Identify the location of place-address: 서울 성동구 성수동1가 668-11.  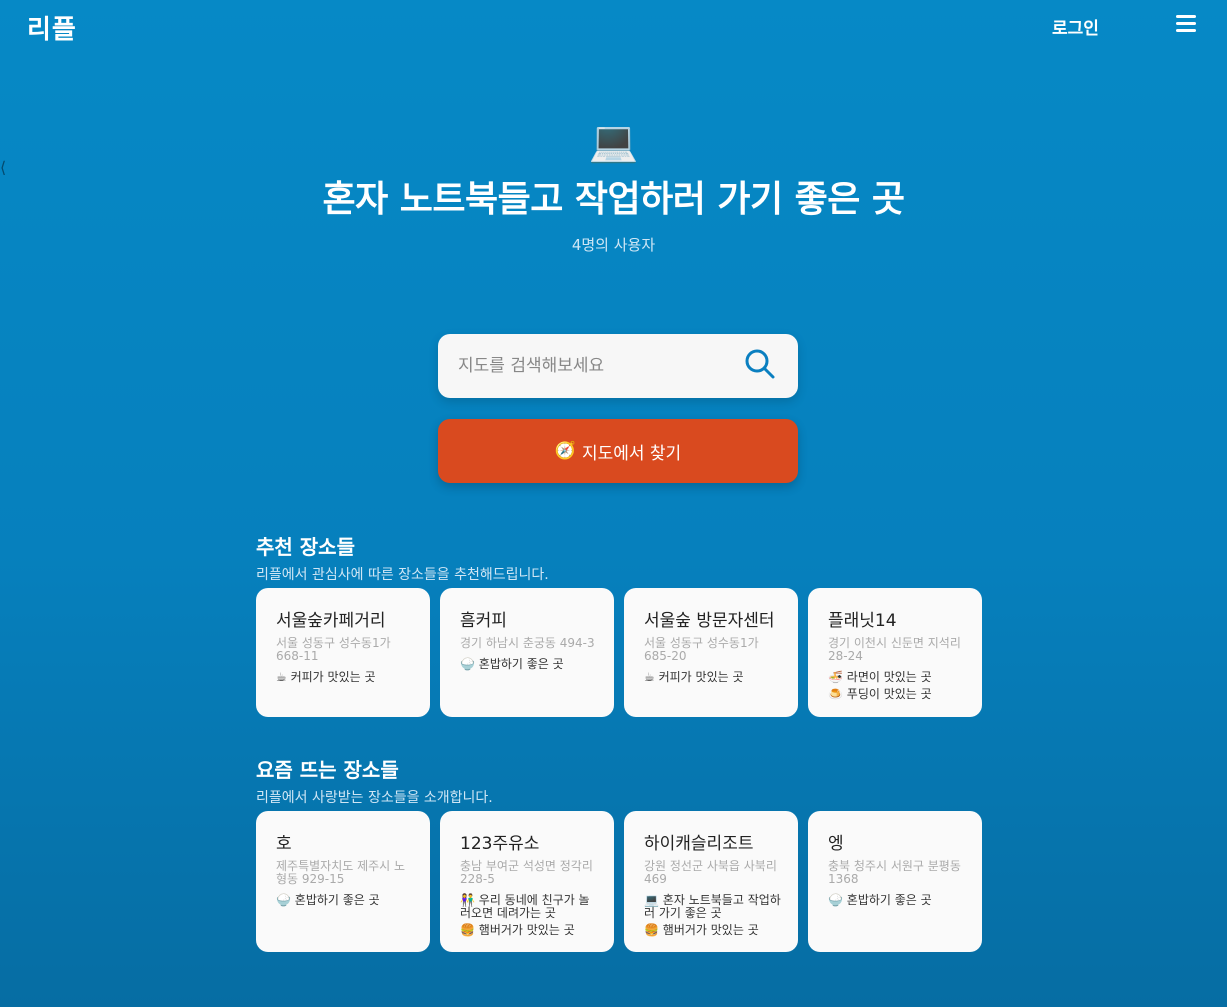
(333, 649).